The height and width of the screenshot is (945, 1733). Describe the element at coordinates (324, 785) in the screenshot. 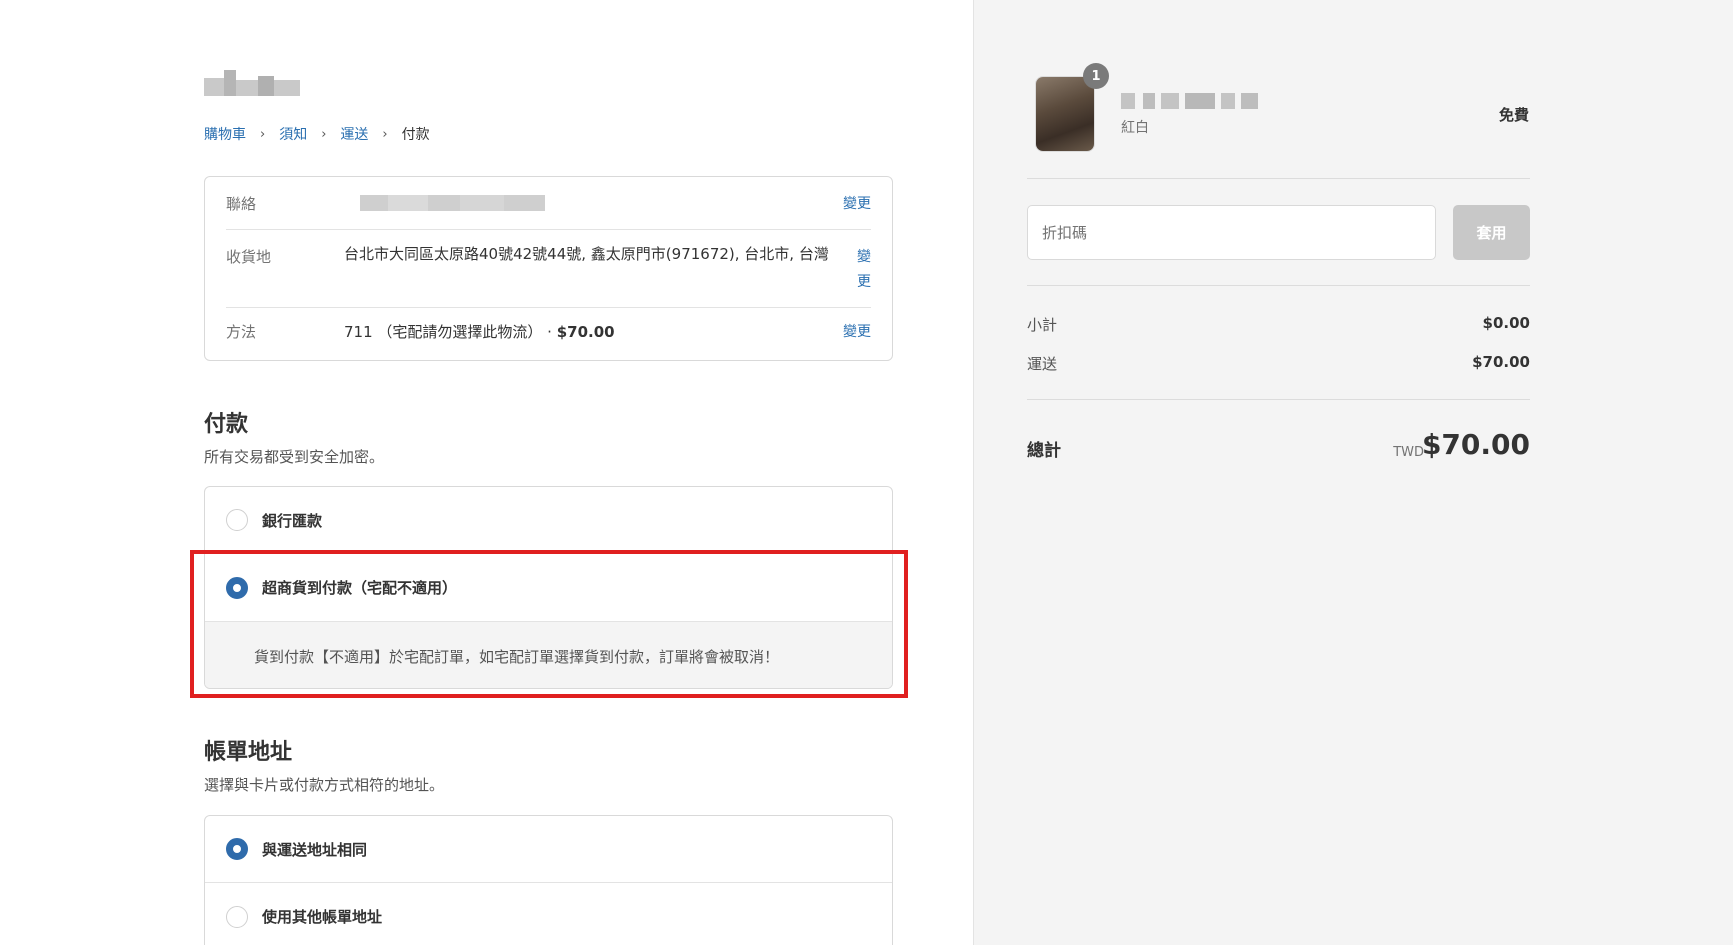

I see `billing-subtitle: 選擇與卡片或付款方式相符的地址。` at that location.